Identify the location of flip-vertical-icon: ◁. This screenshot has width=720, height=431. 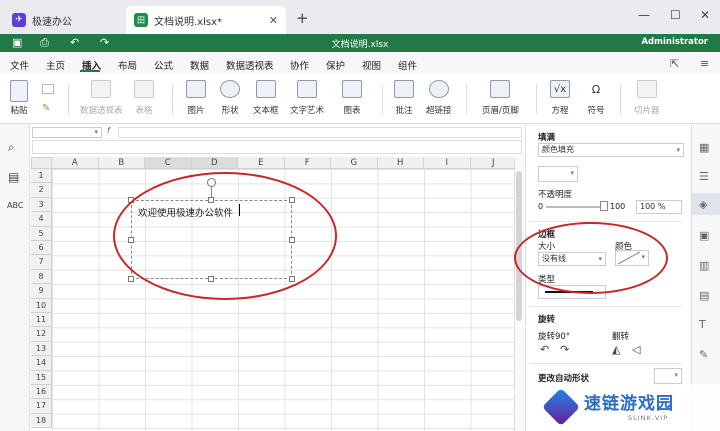
(636, 349).